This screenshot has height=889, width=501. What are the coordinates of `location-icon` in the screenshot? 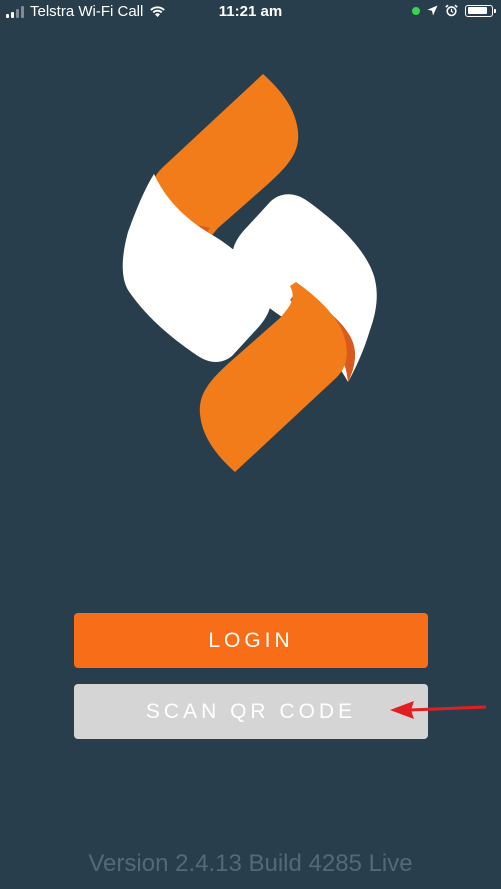 It's located at (432, 10).